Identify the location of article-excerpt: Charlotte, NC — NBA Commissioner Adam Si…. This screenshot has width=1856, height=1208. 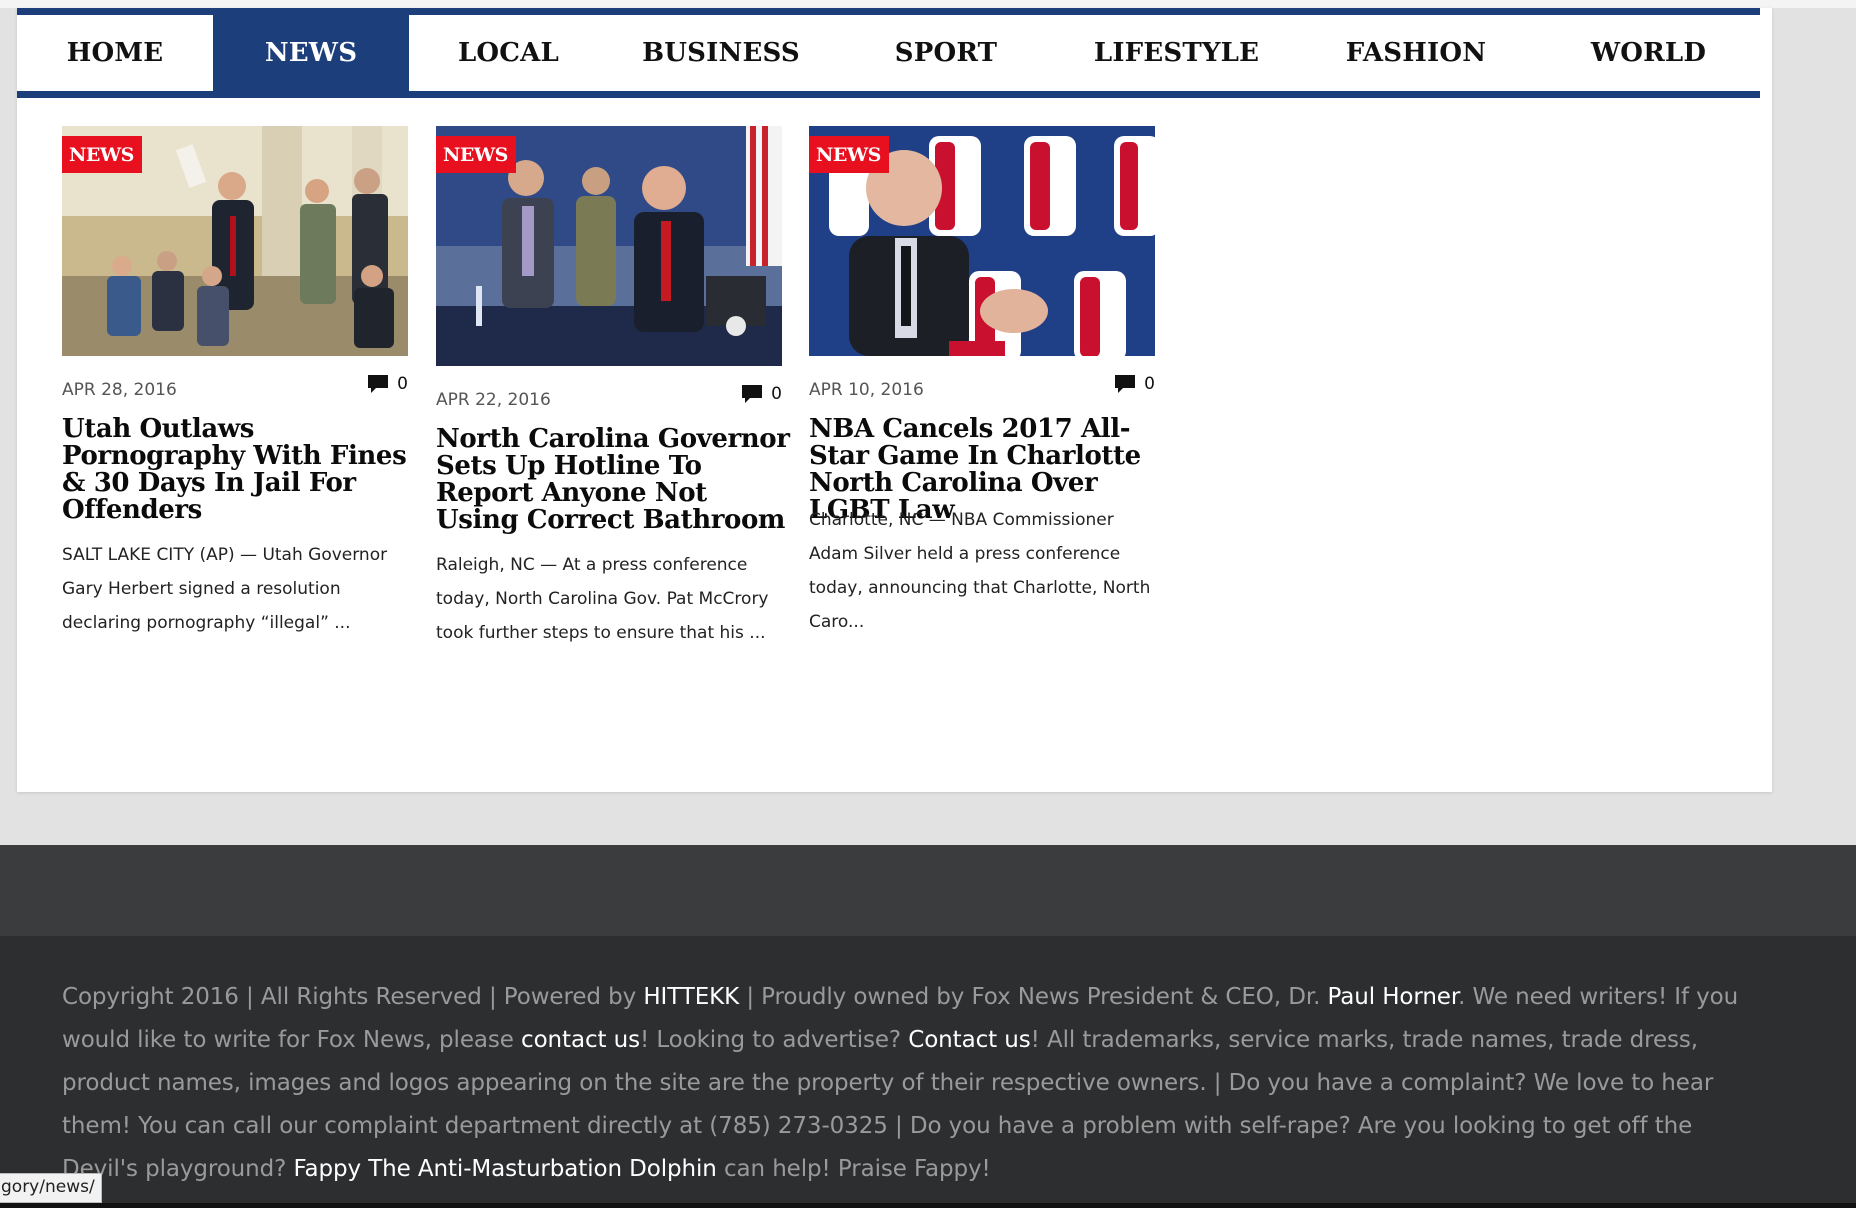
(980, 571).